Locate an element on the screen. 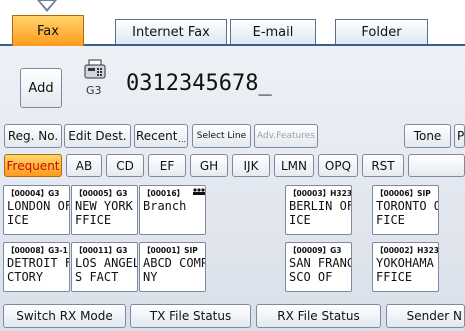 The width and height of the screenshot is (465, 331). pause-label: P is located at coordinates (461, 136).